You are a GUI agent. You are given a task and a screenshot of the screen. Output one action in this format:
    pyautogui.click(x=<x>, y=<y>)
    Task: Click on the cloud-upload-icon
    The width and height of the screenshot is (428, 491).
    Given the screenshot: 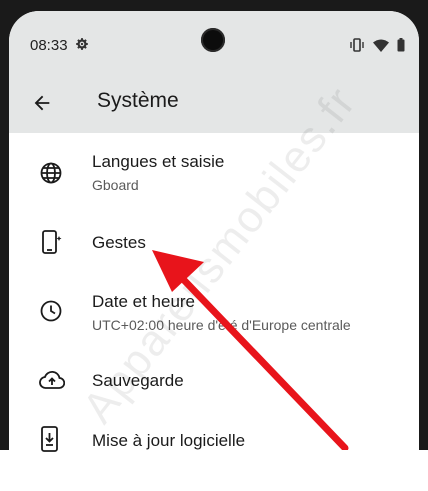 What is the action you would take?
    pyautogui.click(x=52, y=382)
    